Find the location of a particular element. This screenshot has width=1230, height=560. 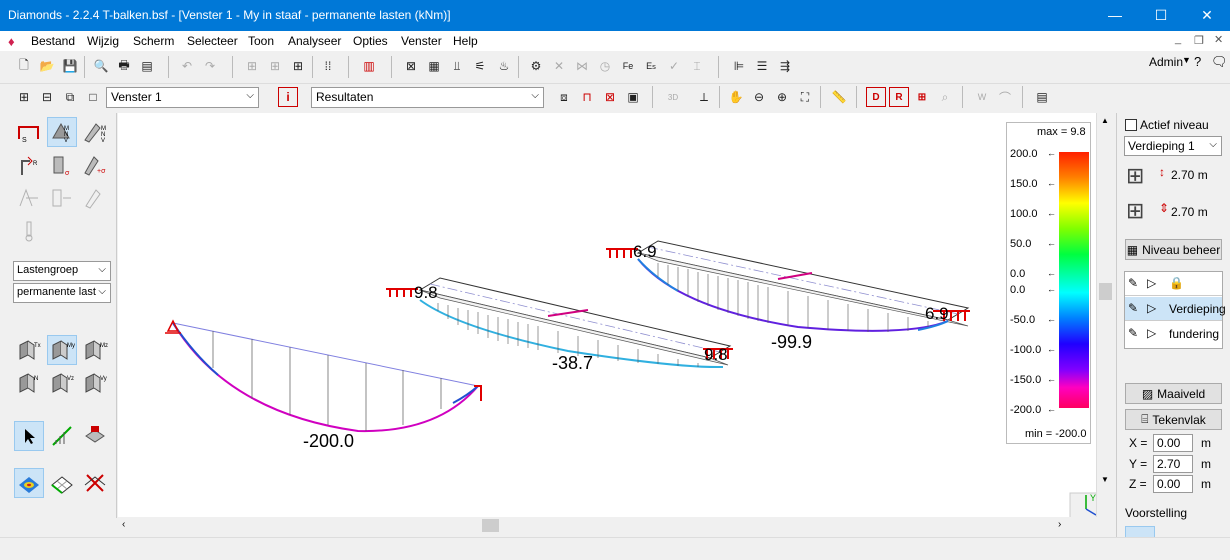

user-label: Admin is located at coordinates (1166, 62).